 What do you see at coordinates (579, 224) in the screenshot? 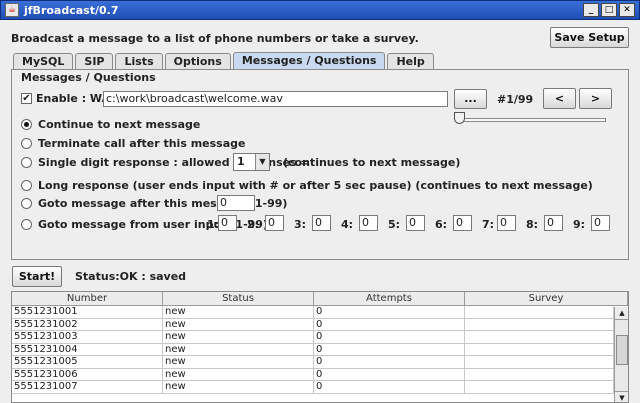
I see `digit-9-label: 9:` at bounding box center [579, 224].